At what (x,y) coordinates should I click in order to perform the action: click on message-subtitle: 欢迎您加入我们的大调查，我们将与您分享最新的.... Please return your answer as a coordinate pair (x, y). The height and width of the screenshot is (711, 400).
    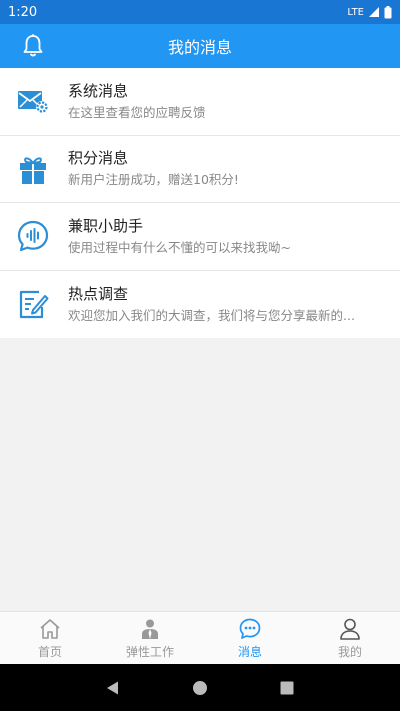
    Looking at the image, I should click on (211, 315).